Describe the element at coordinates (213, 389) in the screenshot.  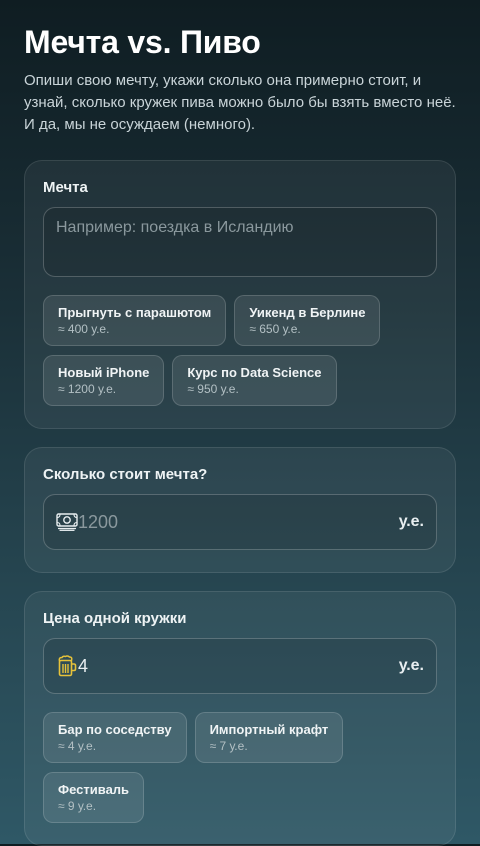
I see `chip-price: ≈ 950 у.е.` at that location.